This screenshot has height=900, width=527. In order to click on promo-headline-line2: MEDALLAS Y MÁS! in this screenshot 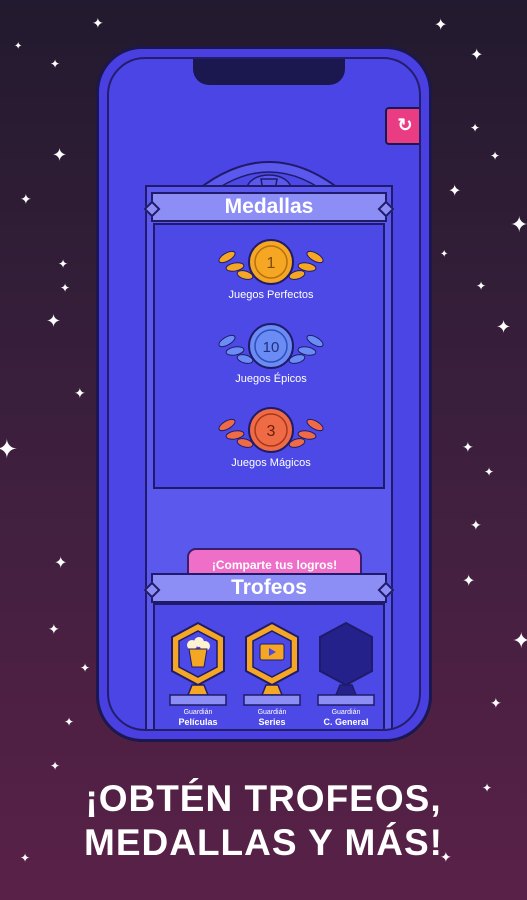, I will do `click(263, 842)`.